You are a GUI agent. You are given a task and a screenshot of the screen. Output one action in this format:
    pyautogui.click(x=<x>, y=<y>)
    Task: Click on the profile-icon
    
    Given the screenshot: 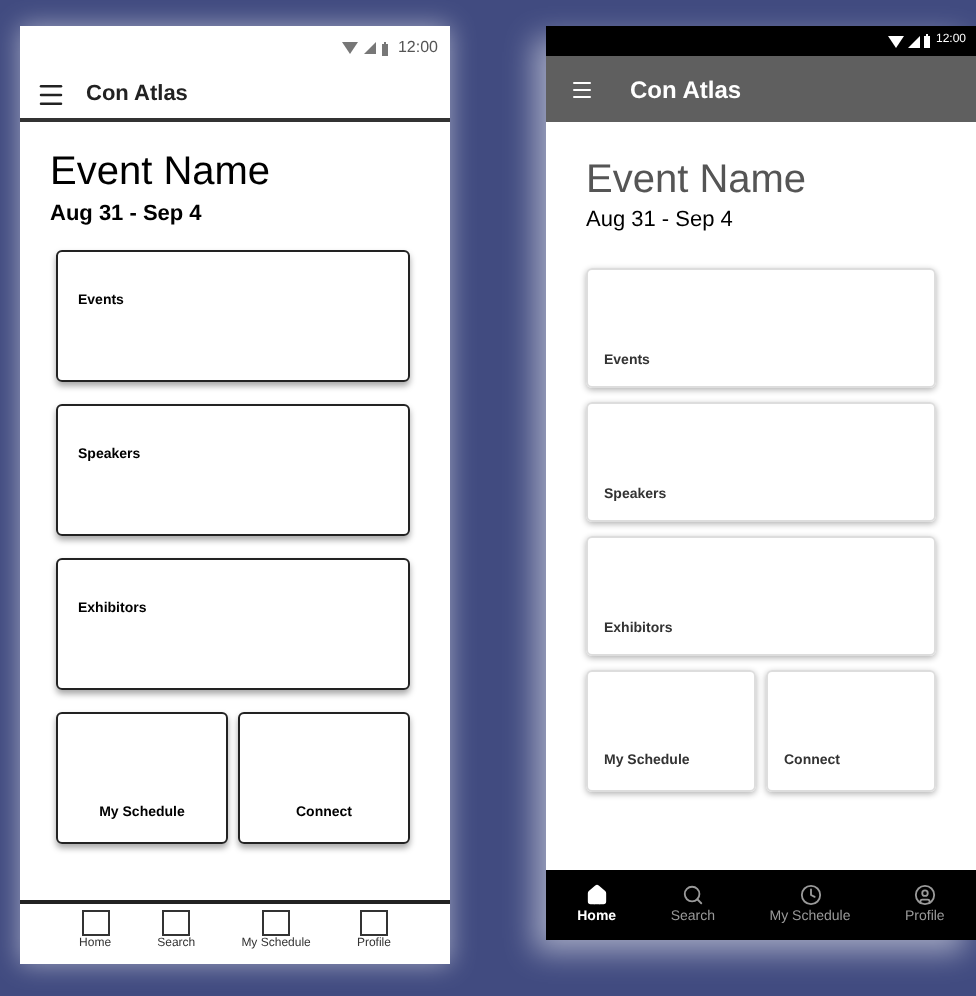 What is the action you would take?
    pyautogui.click(x=924, y=895)
    